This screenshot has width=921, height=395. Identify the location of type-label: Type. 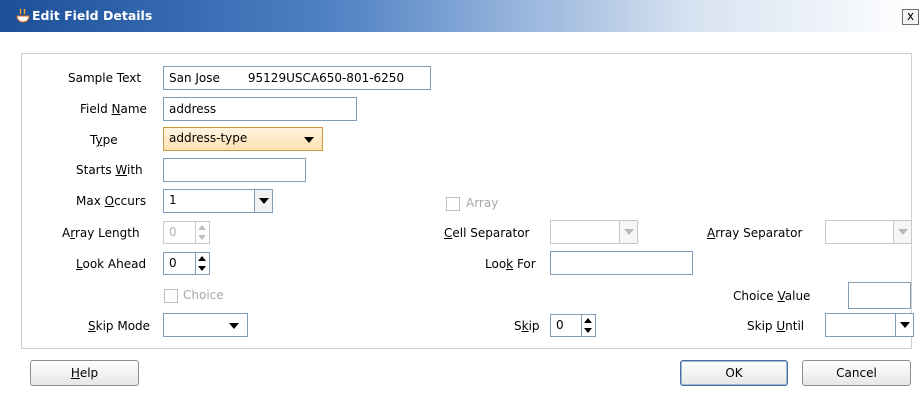
(104, 140).